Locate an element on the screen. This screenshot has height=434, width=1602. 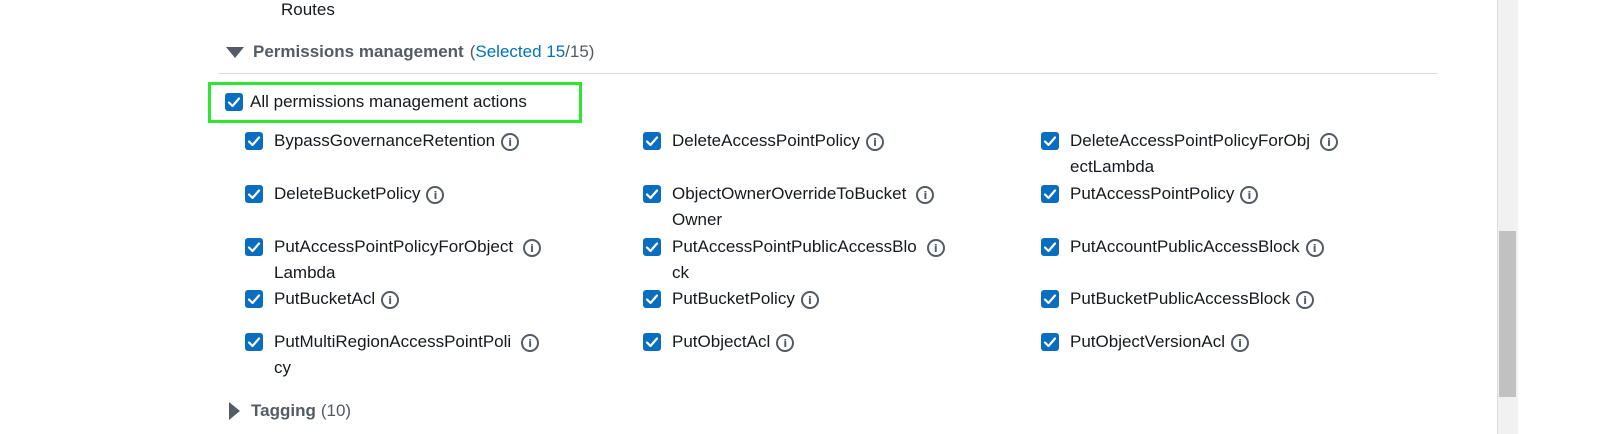
action-label: PutAccessPointPolicy is located at coordinates (1152, 194).